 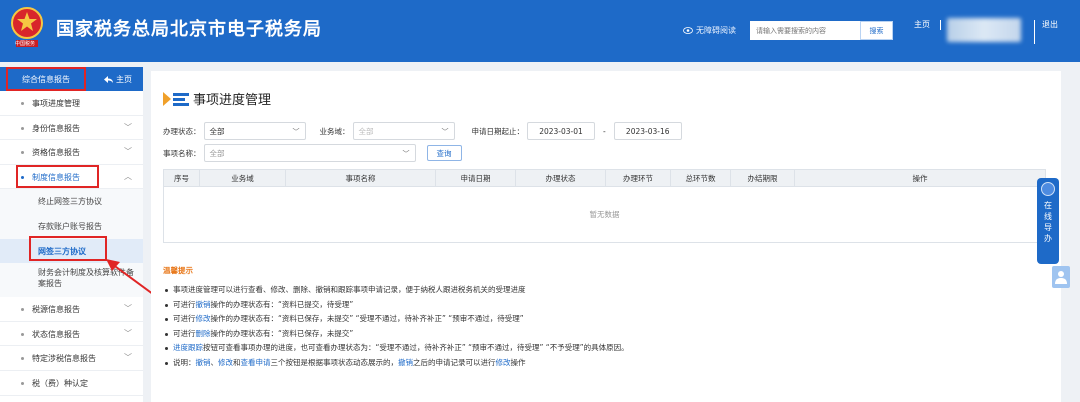 What do you see at coordinates (56, 128) in the screenshot?
I see `sidebar-item-label: 身份信息报告` at bounding box center [56, 128].